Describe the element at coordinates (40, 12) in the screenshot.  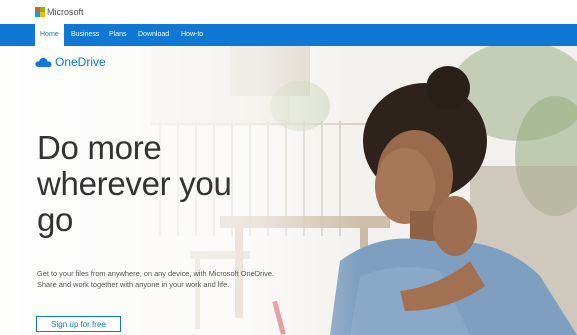
I see `microsoft-logo-icon` at that location.